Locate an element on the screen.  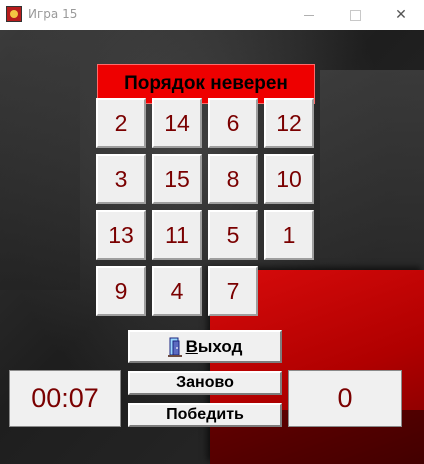
tile-r1c3: 6 is located at coordinates (233, 123).